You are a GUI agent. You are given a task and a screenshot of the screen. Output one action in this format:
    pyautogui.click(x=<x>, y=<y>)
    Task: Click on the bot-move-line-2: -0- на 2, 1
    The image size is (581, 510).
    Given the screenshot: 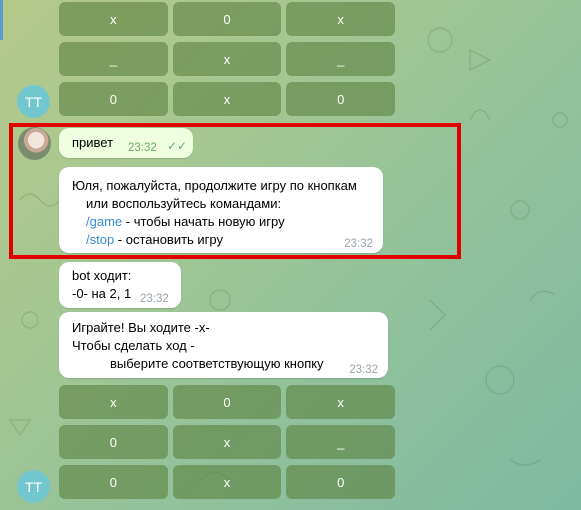 What is the action you would take?
    pyautogui.click(x=102, y=293)
    